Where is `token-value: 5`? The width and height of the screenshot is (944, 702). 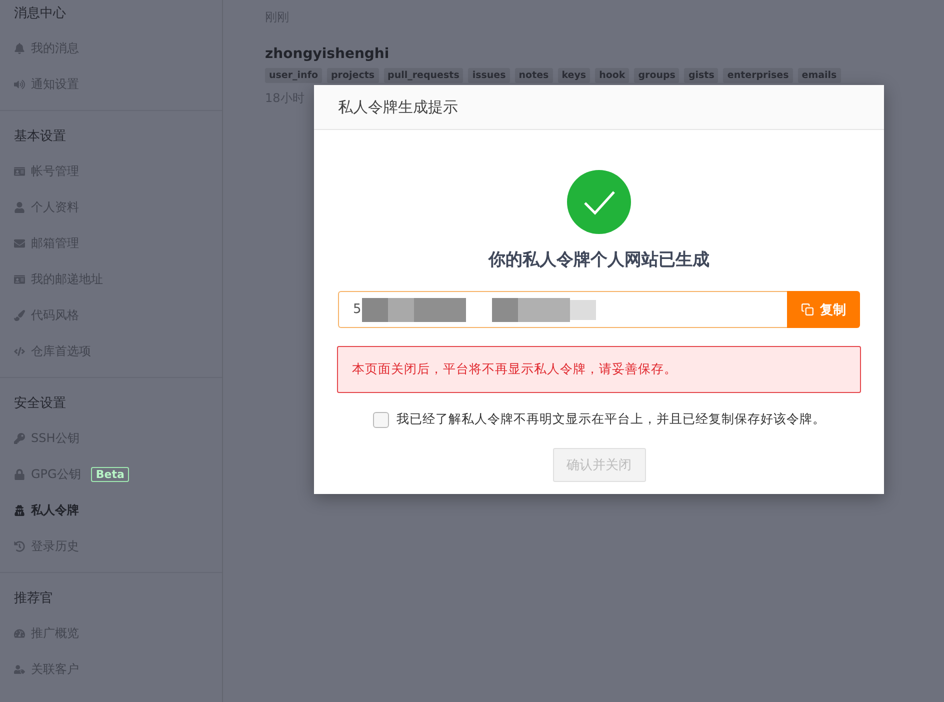 token-value: 5 is located at coordinates (357, 309).